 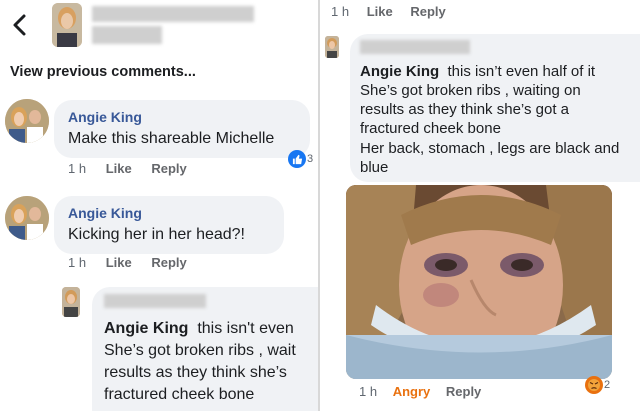 What do you see at coordinates (607, 385) in the screenshot?
I see `reaction-count: 2` at bounding box center [607, 385].